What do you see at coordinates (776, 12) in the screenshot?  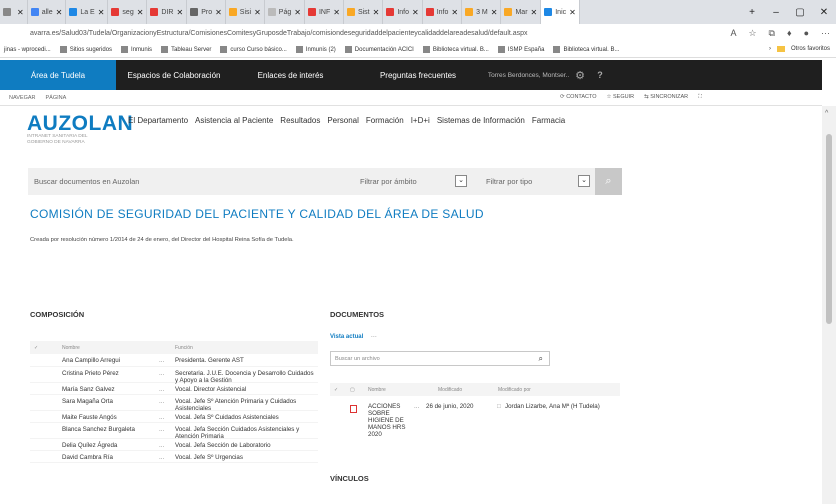 I see `minimize-button: –` at bounding box center [776, 12].